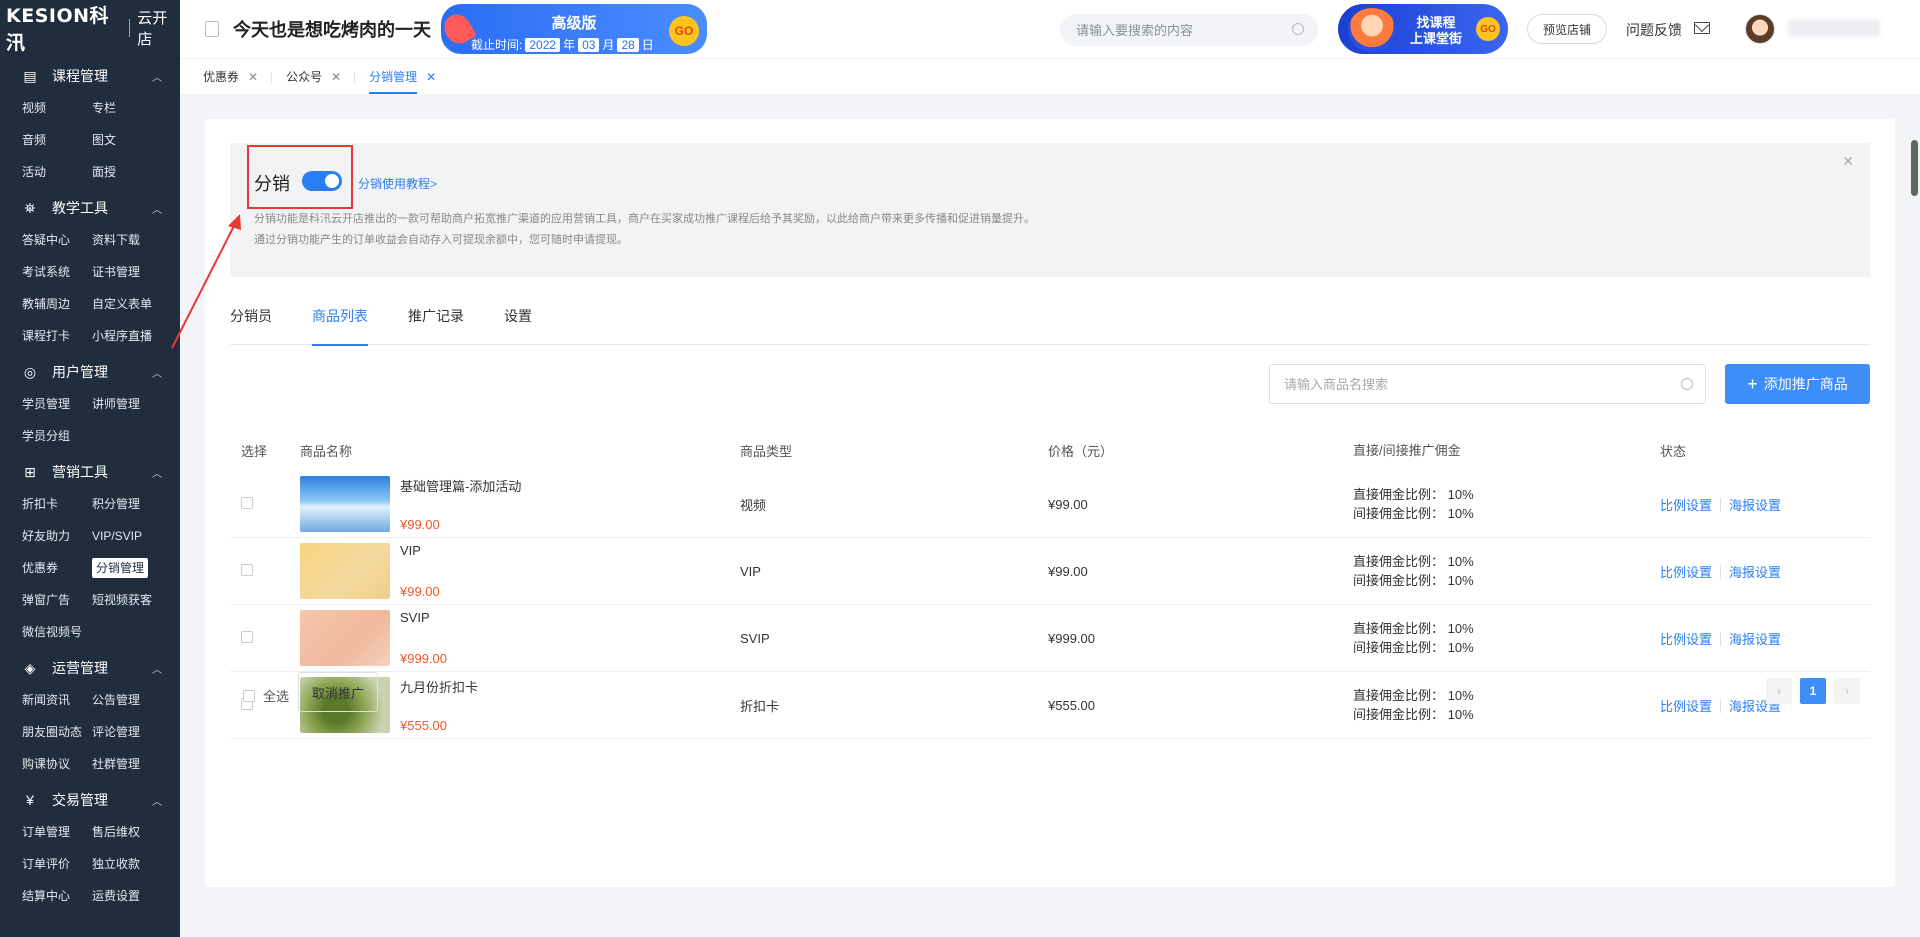  What do you see at coordinates (90, 472) in the screenshot?
I see `sidebar-group-header: ⊞ 营销工具 ︿` at bounding box center [90, 472].